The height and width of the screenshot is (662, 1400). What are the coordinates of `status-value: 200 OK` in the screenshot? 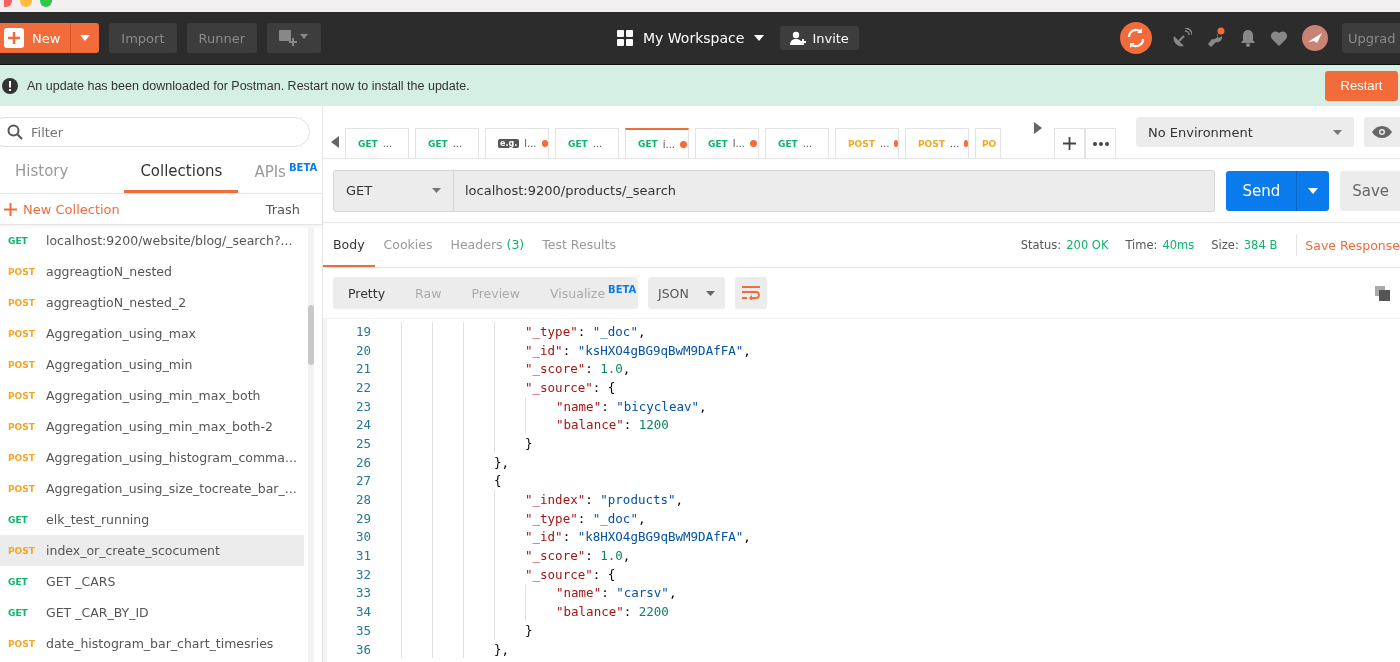 It's located at (1087, 245).